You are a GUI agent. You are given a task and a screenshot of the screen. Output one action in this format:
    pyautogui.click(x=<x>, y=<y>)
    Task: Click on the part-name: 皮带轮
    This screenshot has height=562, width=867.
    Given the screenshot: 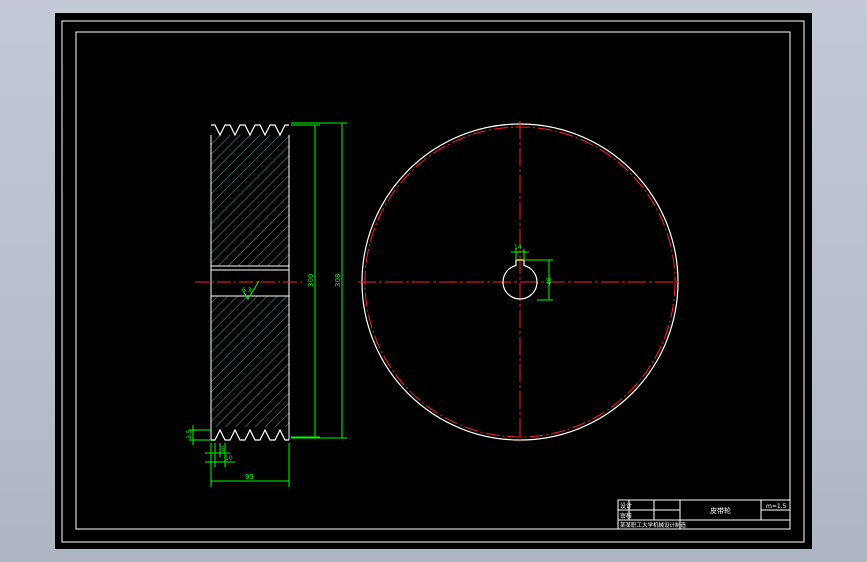 What is the action you would take?
    pyautogui.click(x=720, y=510)
    